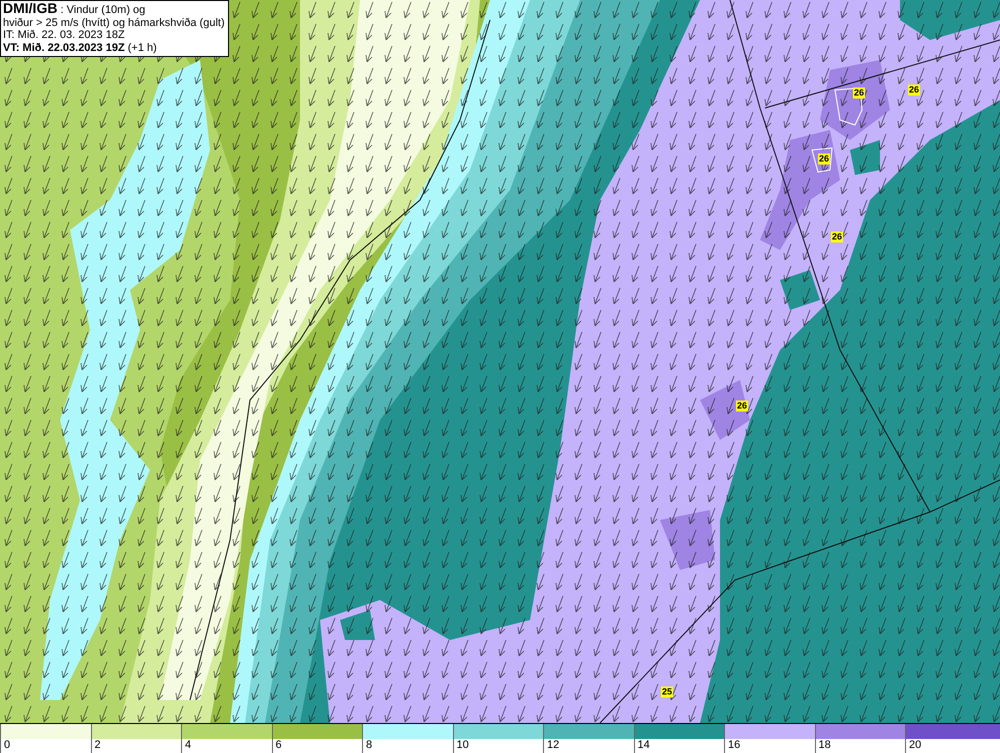 This screenshot has width=1000, height=753. I want to click on title-line: hviður > 25 m/s (hvítt) og hámarkshviða (gult), so click(114, 22).